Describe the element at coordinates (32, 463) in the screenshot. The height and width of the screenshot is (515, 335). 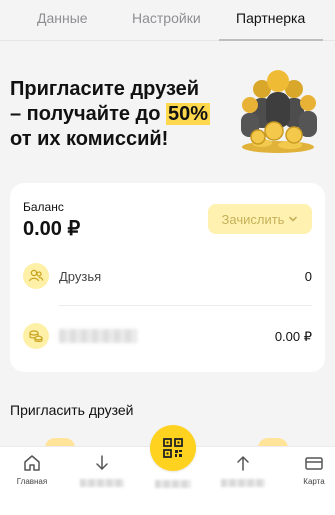
I see `home-icon` at that location.